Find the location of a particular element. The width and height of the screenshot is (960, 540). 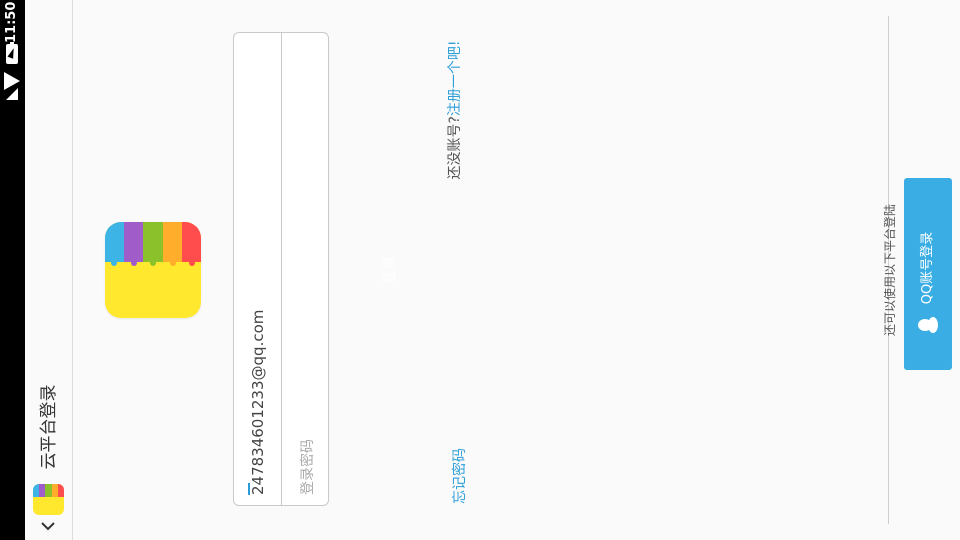

status-bar: 11:50 is located at coordinates (12, 270).